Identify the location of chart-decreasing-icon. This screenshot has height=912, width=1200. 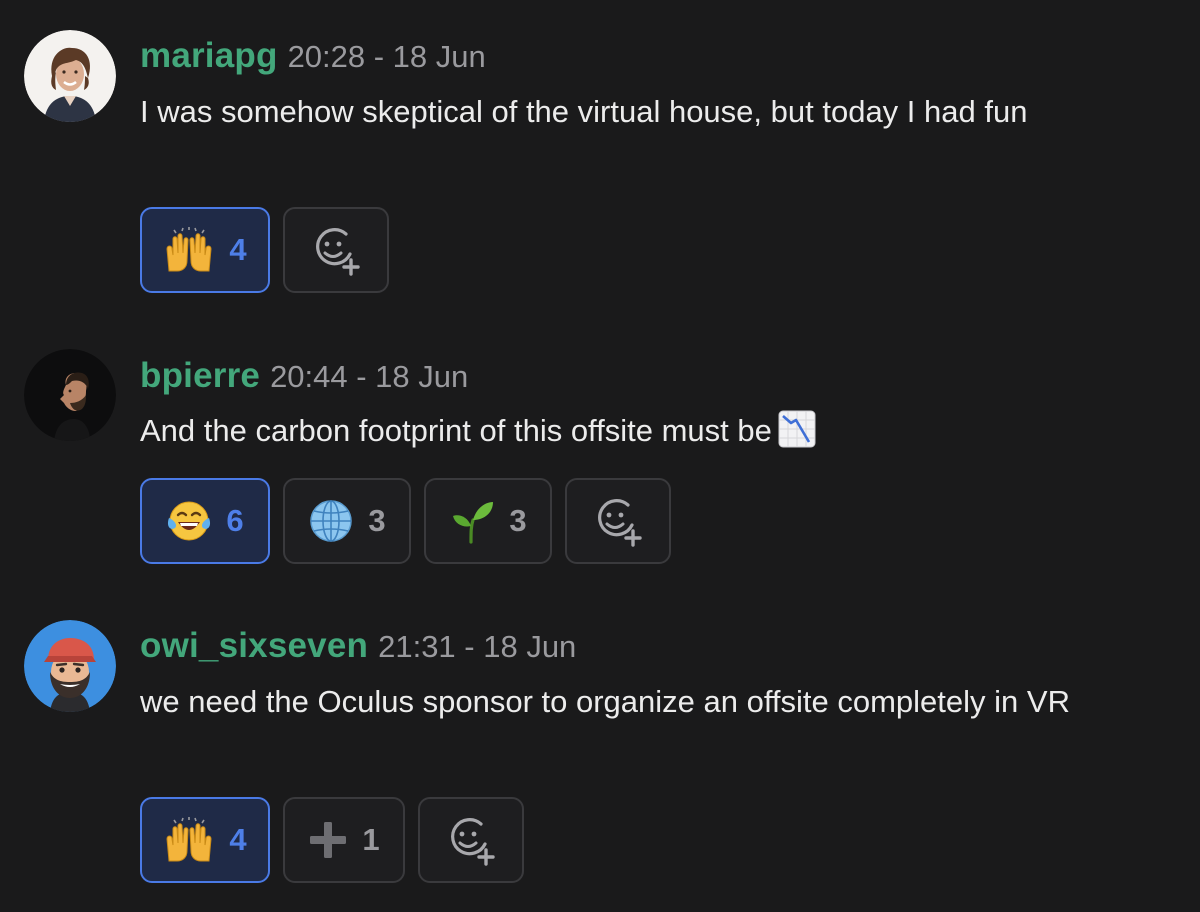
(797, 429).